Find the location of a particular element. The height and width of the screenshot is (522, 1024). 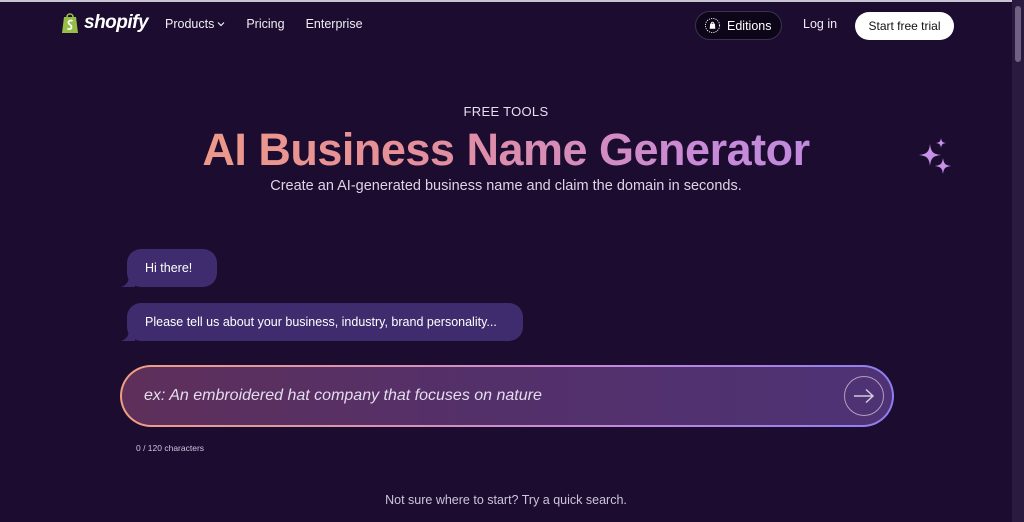

scrollbar is located at coordinates (1018, 261).